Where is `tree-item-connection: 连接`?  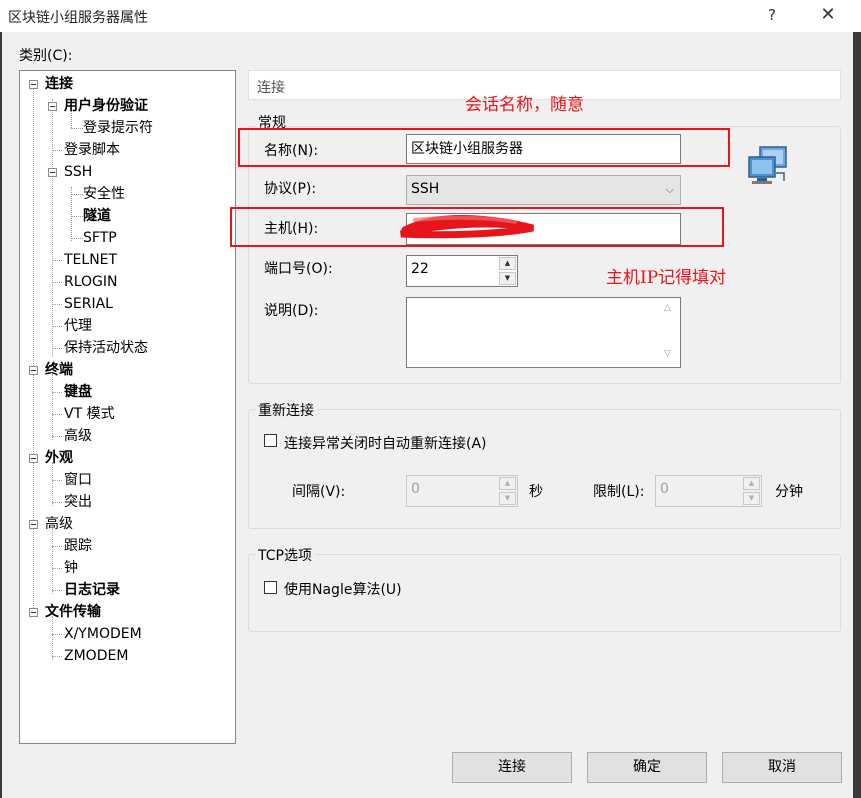
tree-item-connection: 连接 is located at coordinates (59, 84).